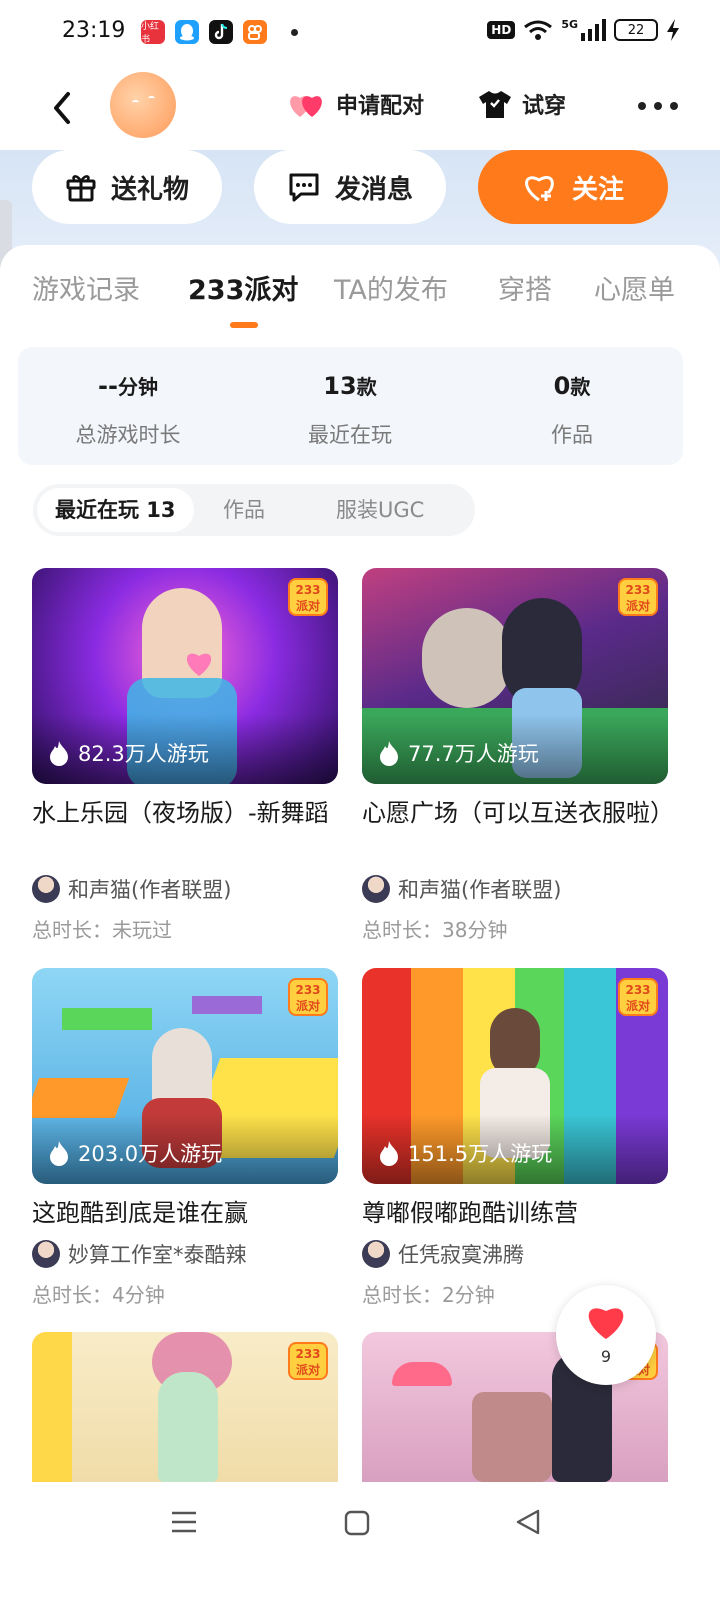  I want to click on match-request-button: 申请配对, so click(356, 104).